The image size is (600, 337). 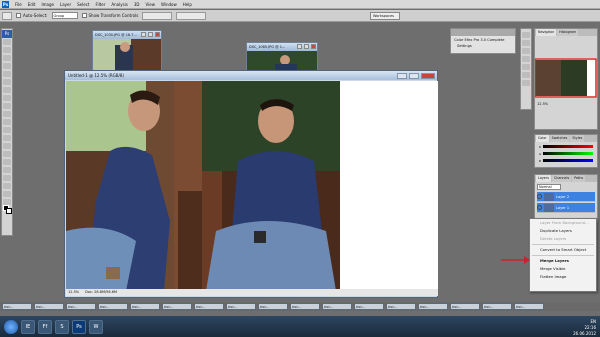 I want to click on crop-tool-icon, so click(x=7, y=74).